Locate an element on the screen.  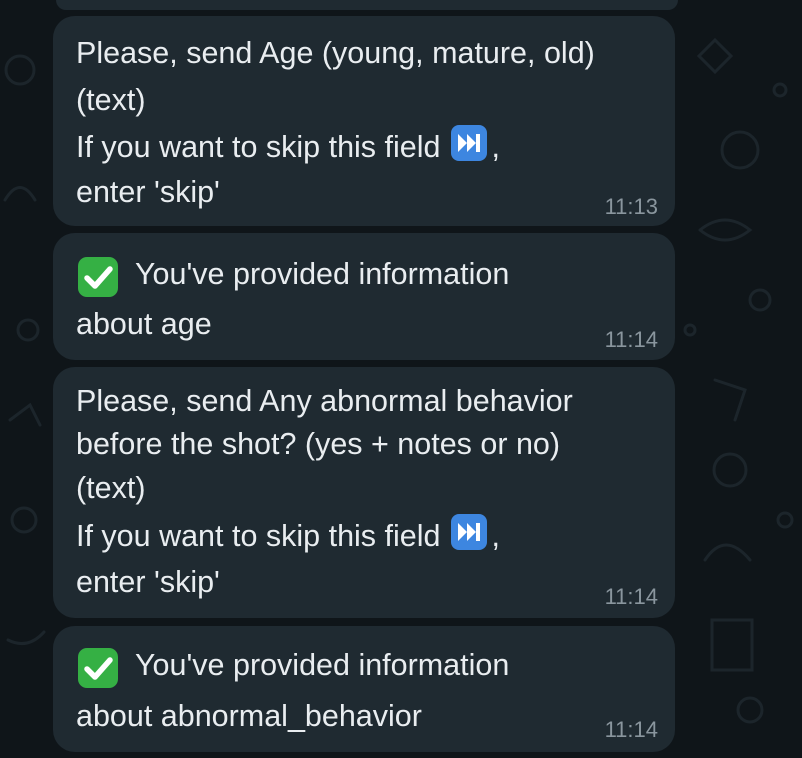
message-text-line: before the shot? (yes + notes or no) is located at coordinates (318, 444).